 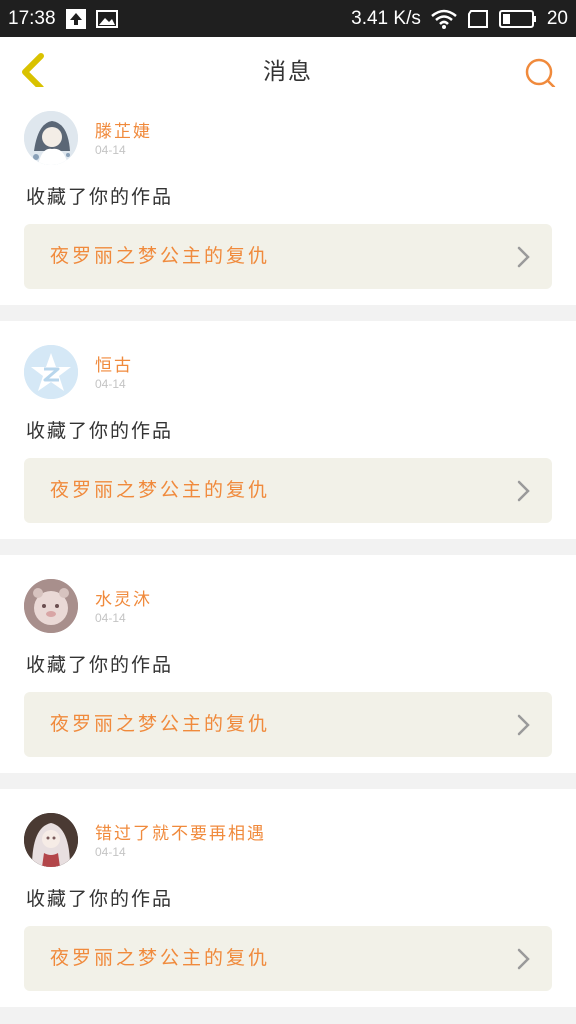 I want to click on username: 滕芷婕, so click(x=123, y=129).